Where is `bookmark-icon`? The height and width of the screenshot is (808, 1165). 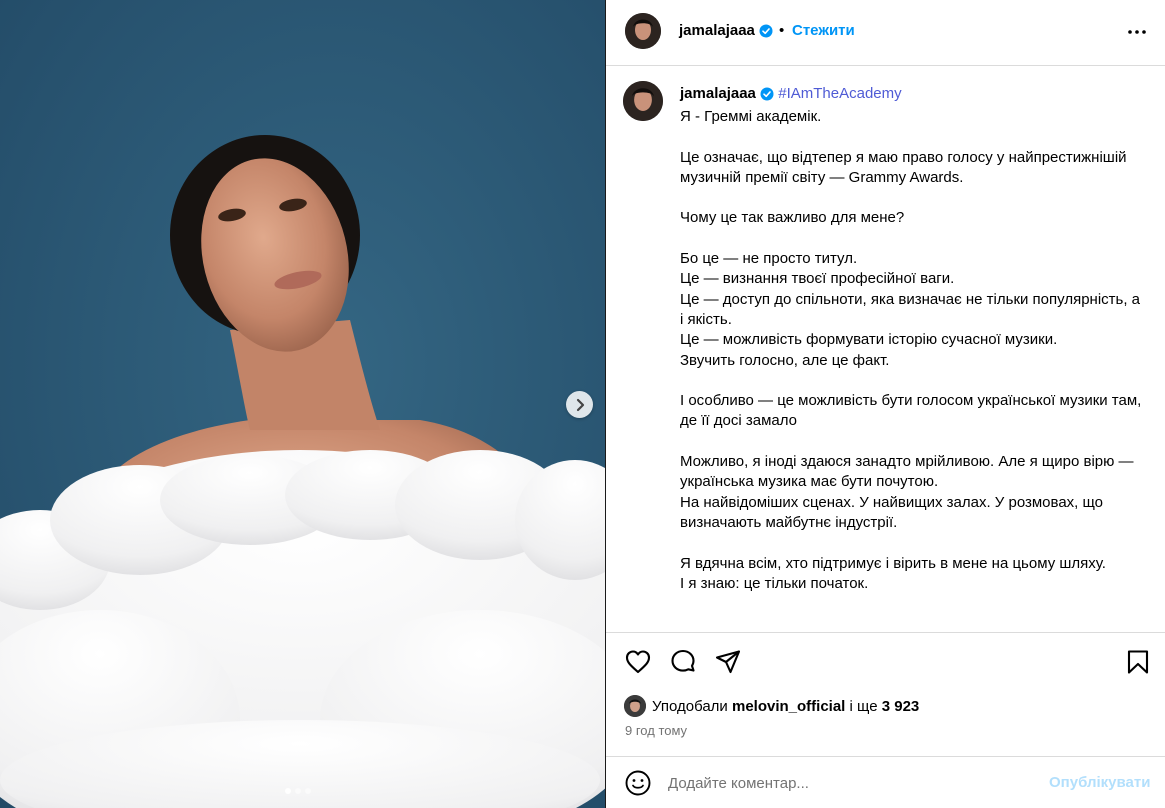
bookmark-icon is located at coordinates (1138, 662).